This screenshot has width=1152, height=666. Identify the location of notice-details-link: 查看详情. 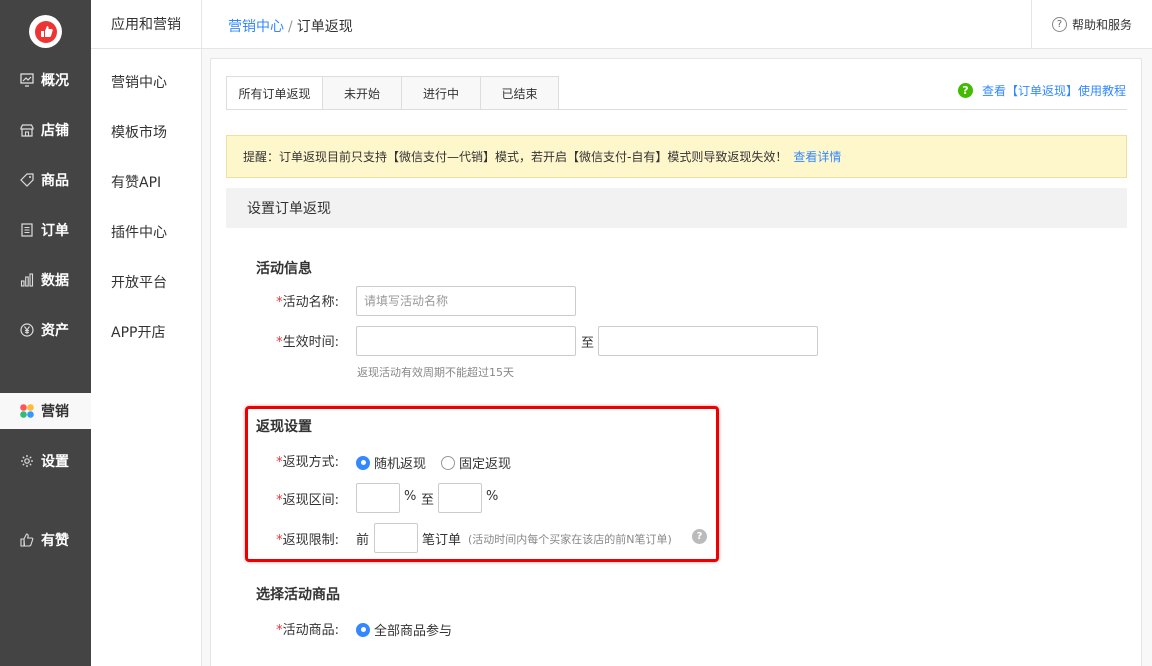
(817, 156).